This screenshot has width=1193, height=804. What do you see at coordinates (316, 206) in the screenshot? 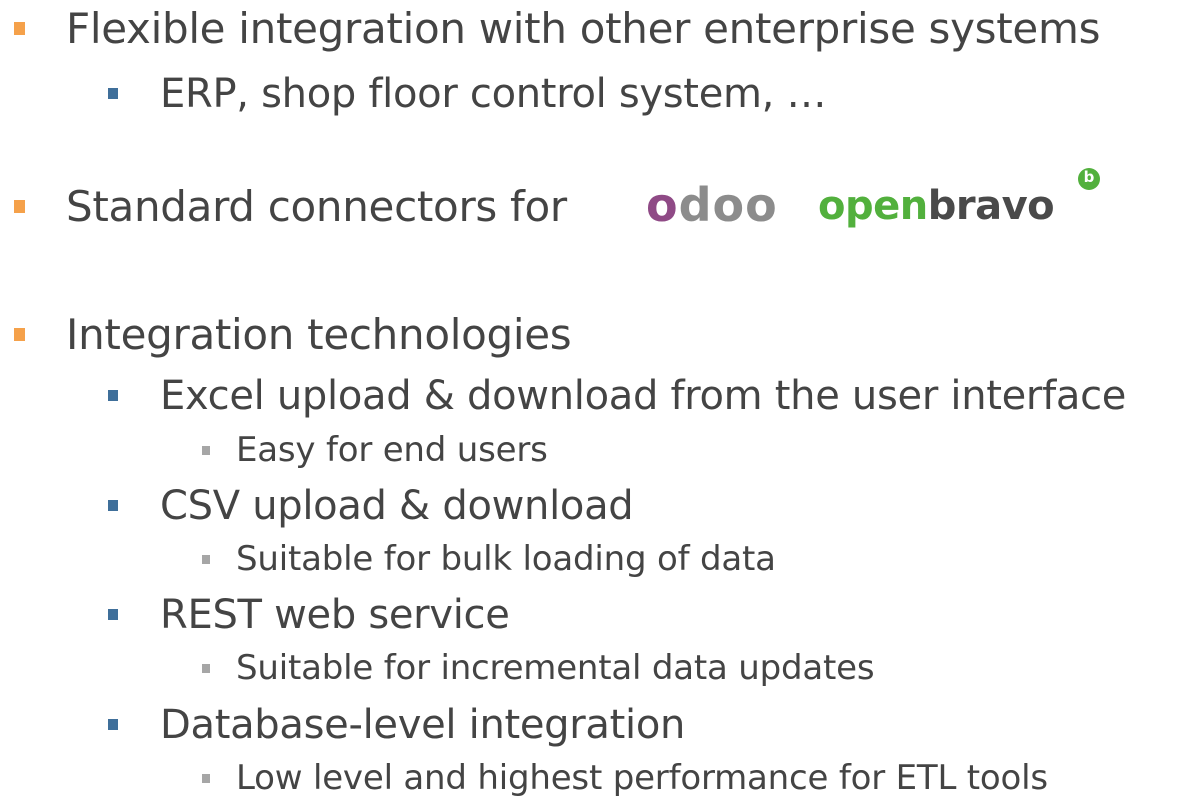
I see `bullet-text-standard-connectors: Standard connectors for` at bounding box center [316, 206].